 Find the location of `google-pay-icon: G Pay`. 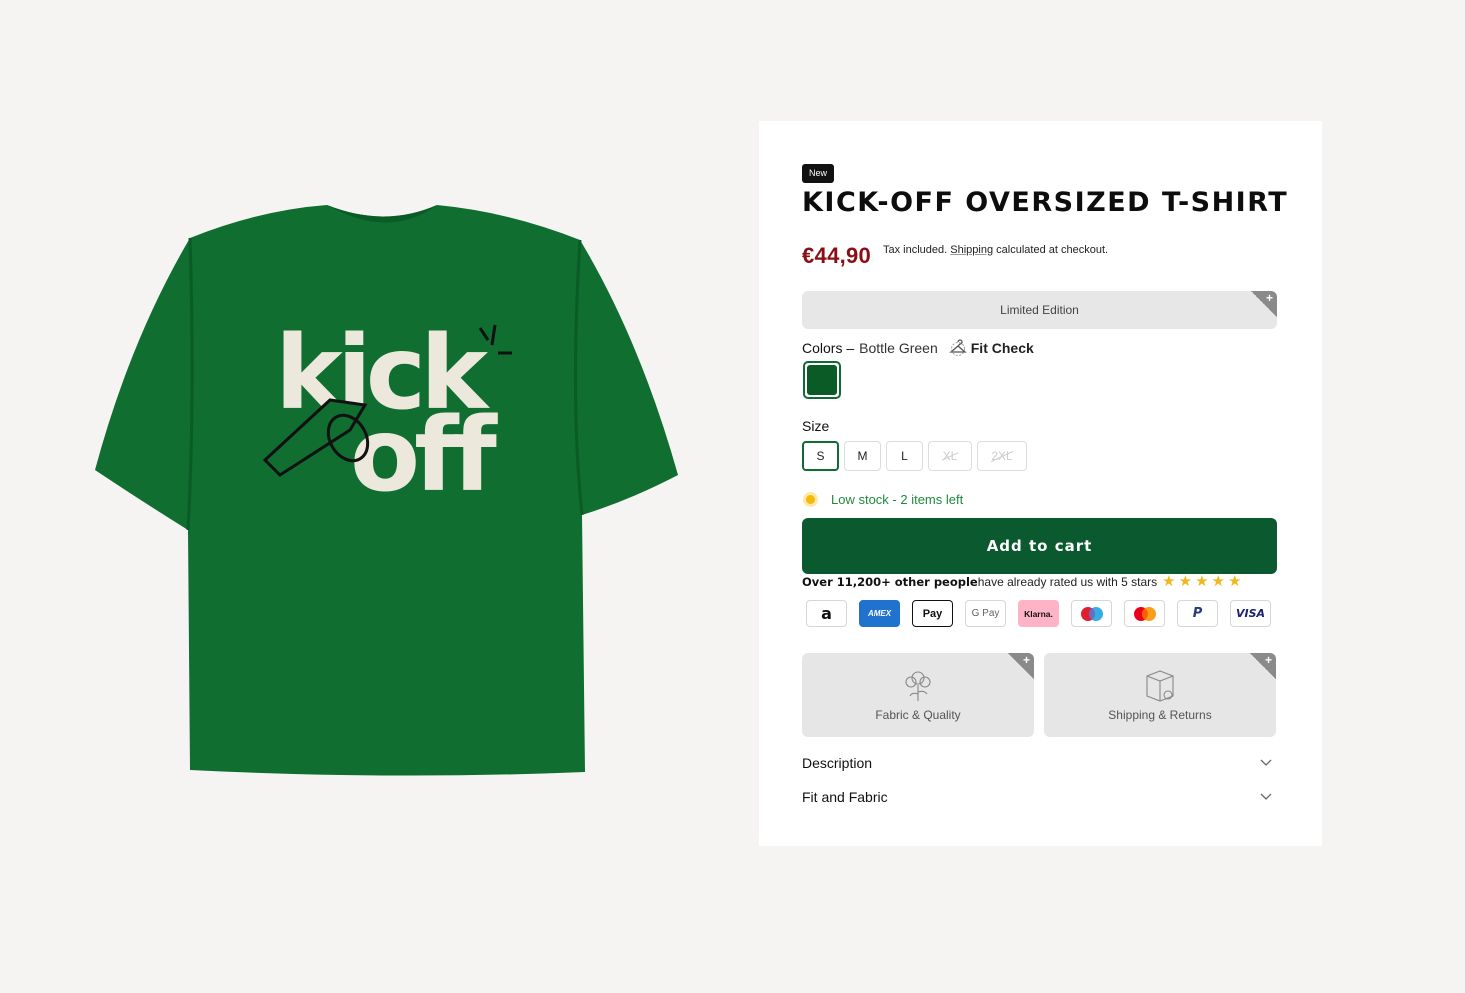

google-pay-icon: G Pay is located at coordinates (985, 613).